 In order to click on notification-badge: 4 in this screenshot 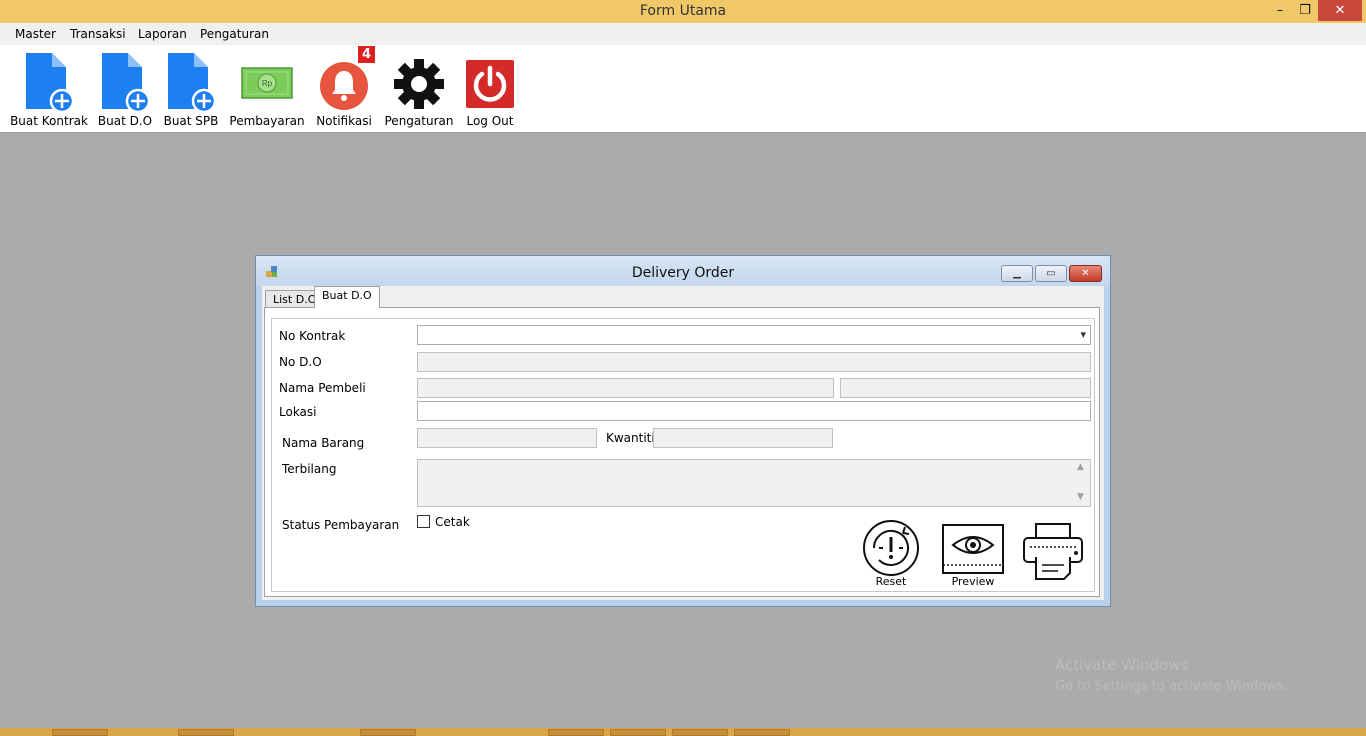, I will do `click(366, 54)`.